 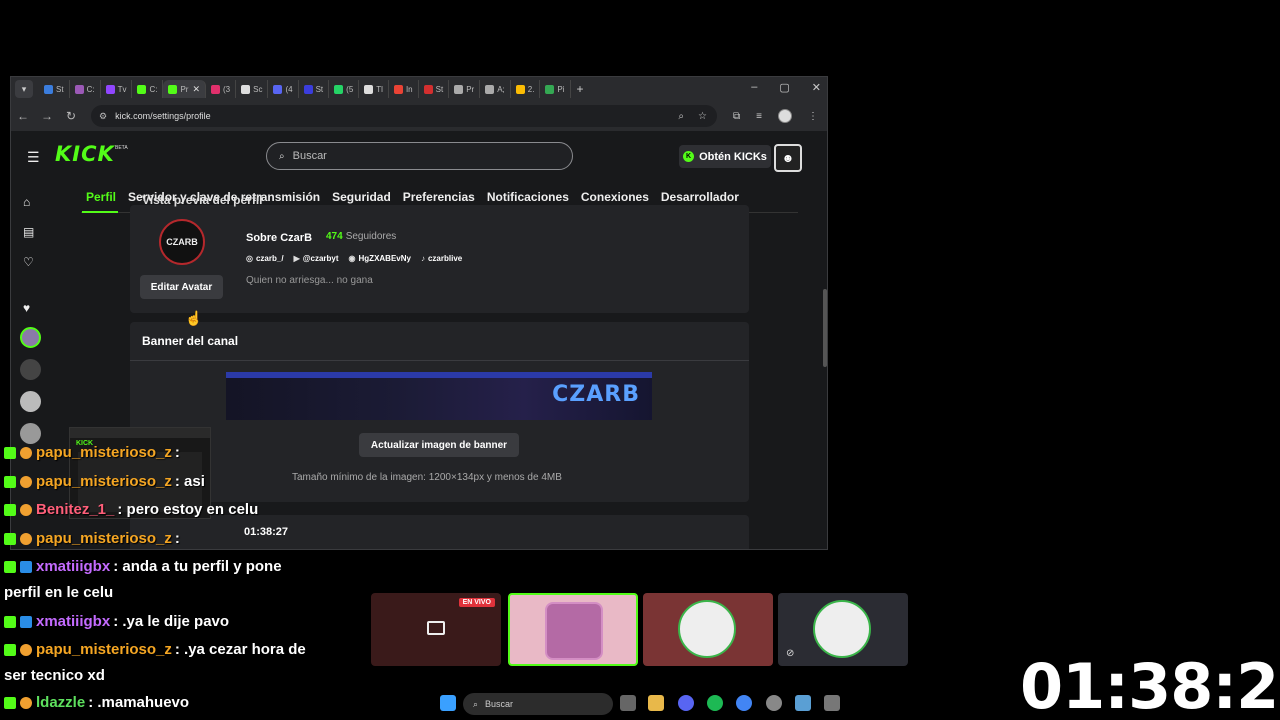 I want to click on settings-tab: Conexiones, so click(x=615, y=197).